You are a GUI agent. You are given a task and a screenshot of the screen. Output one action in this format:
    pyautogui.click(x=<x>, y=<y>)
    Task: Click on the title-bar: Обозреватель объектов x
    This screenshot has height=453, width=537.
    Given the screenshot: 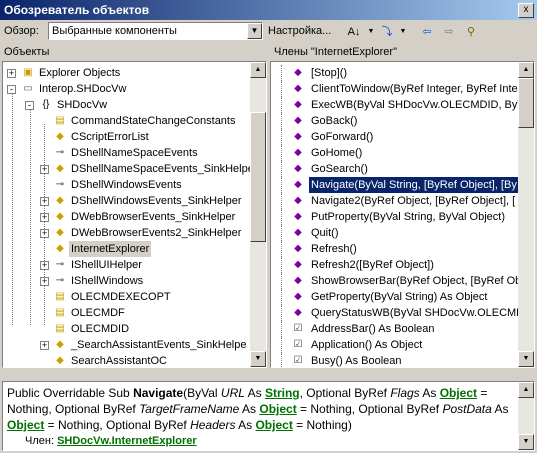 What is the action you would take?
    pyautogui.click(x=268, y=10)
    